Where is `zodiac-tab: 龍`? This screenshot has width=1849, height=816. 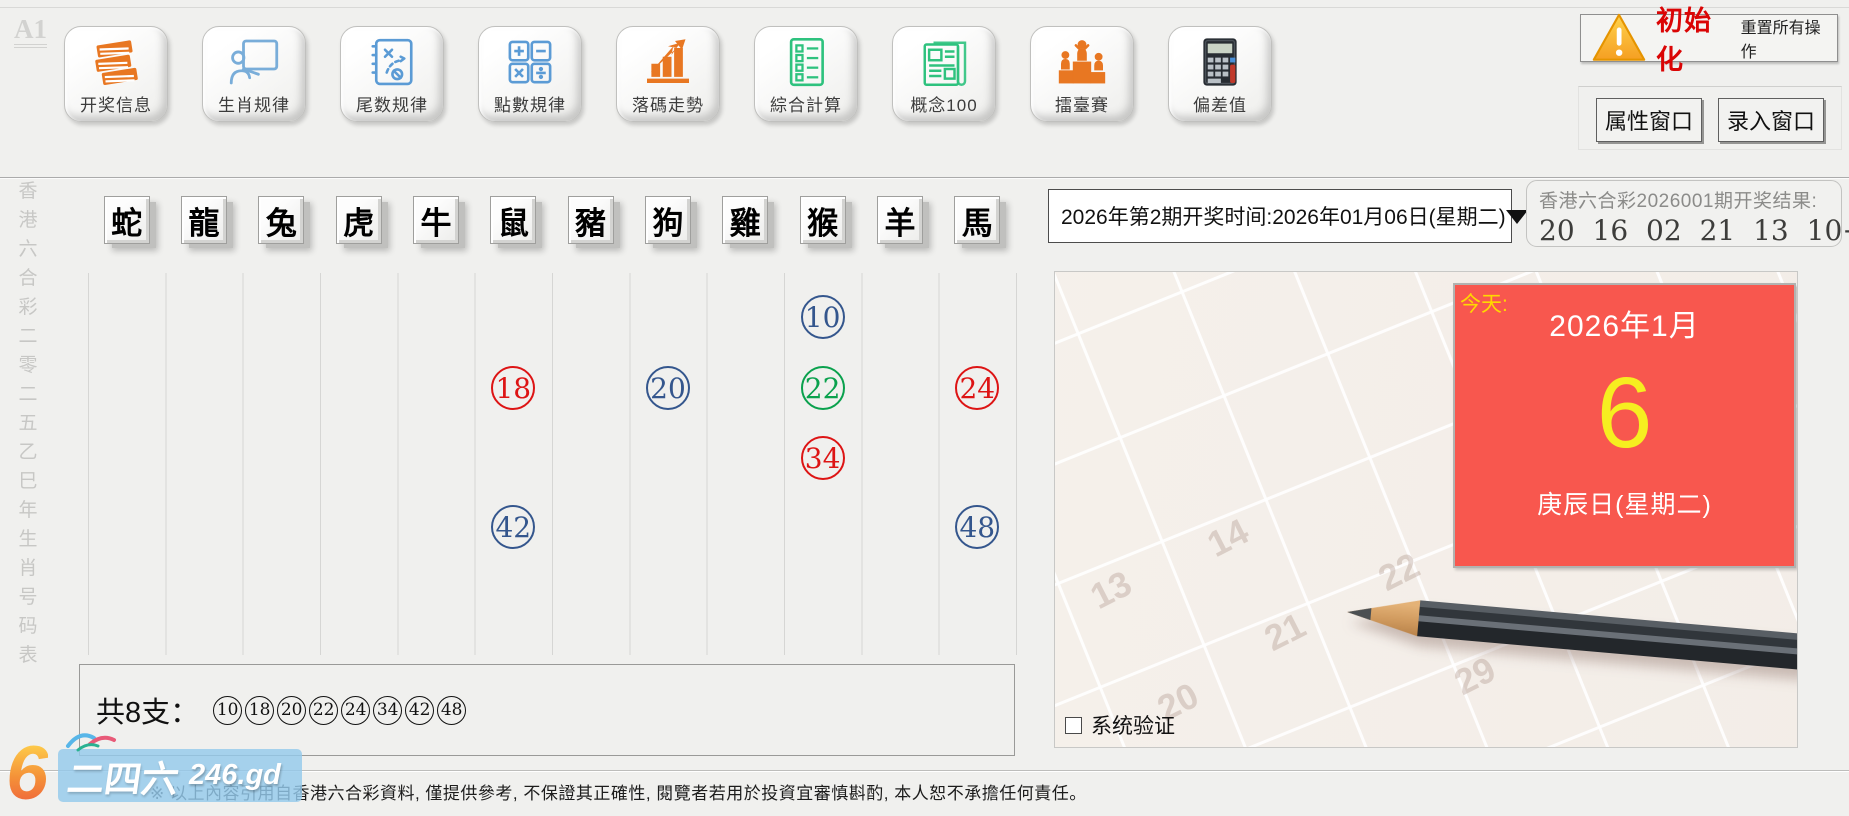 zodiac-tab: 龍 is located at coordinates (203, 220).